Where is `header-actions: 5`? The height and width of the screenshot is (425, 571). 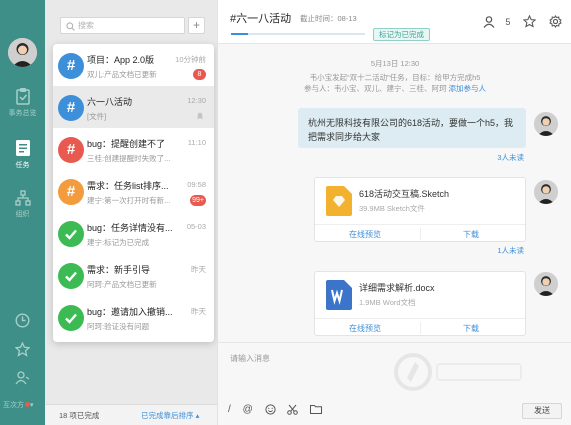
header-actions: 5 is located at coordinates (517, 21).